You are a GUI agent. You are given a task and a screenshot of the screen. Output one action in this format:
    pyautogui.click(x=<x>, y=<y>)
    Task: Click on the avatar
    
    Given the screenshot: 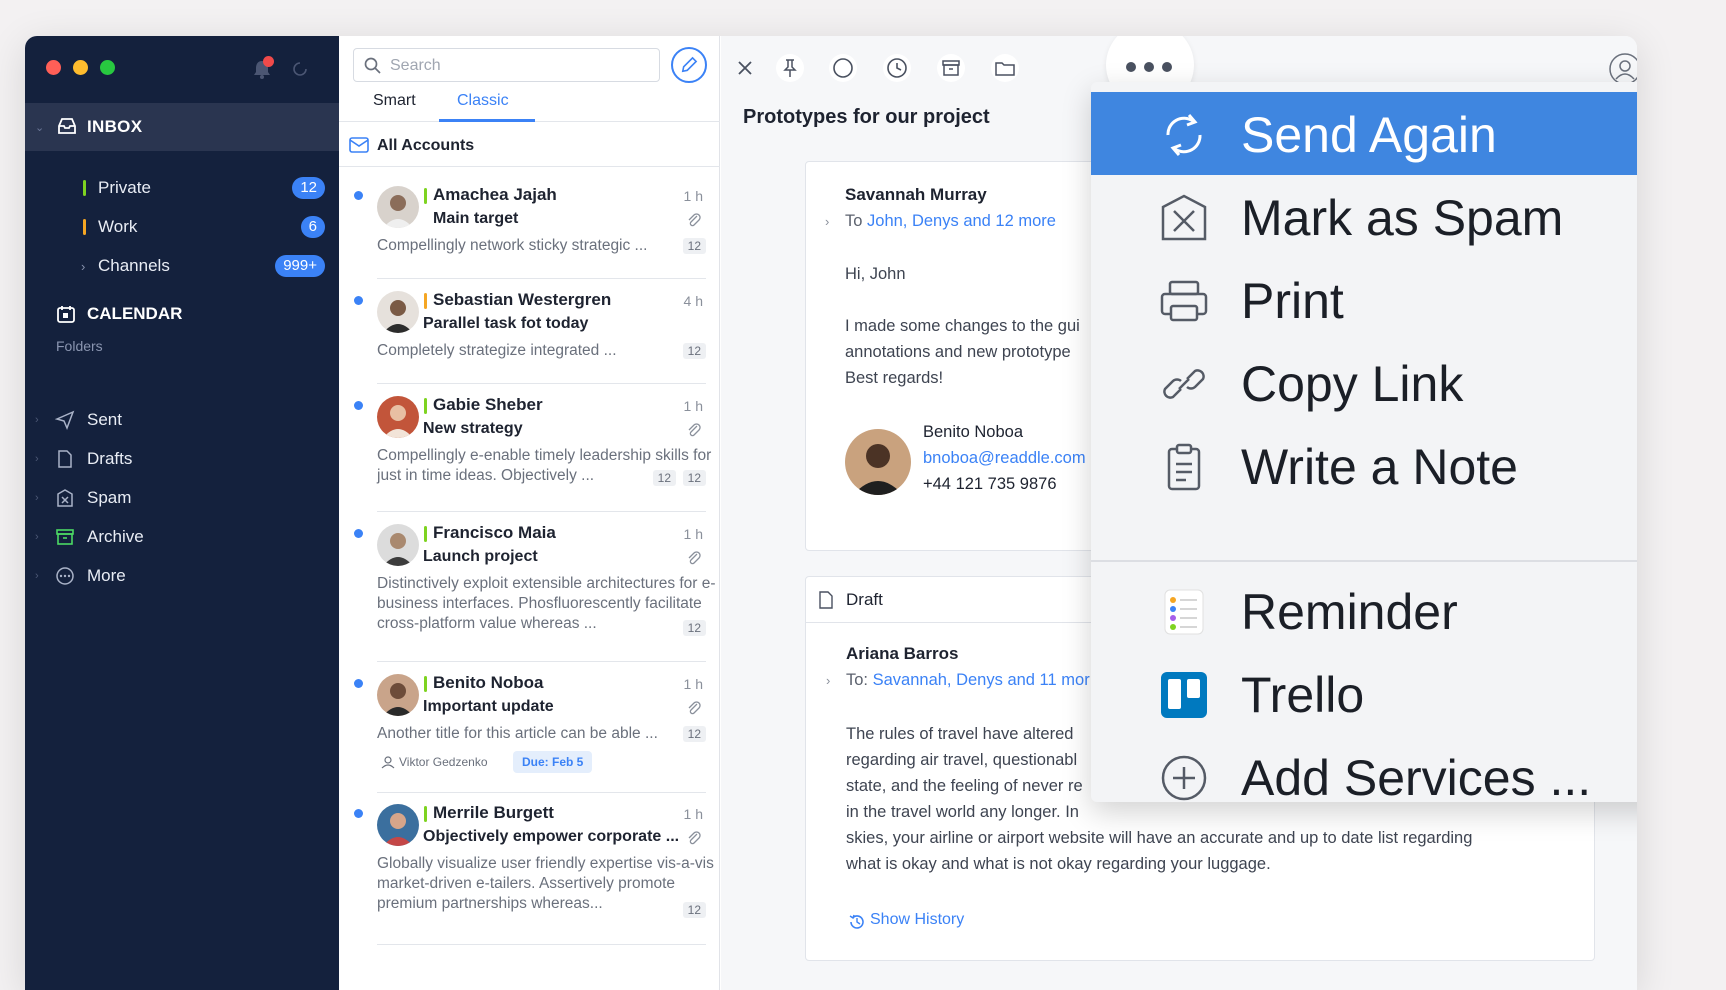 What is the action you would take?
    pyautogui.click(x=398, y=417)
    